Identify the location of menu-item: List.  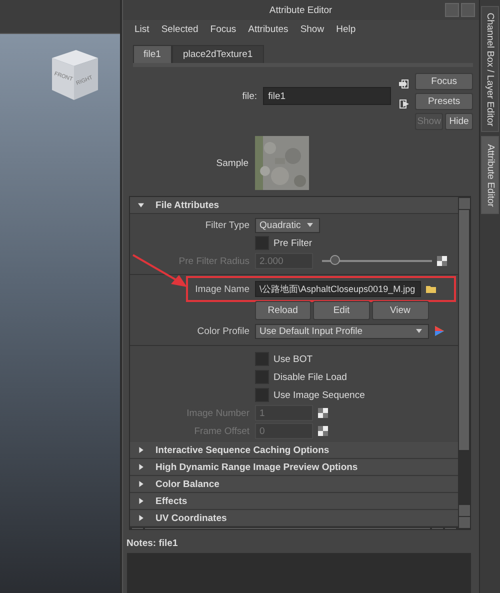
(142, 29).